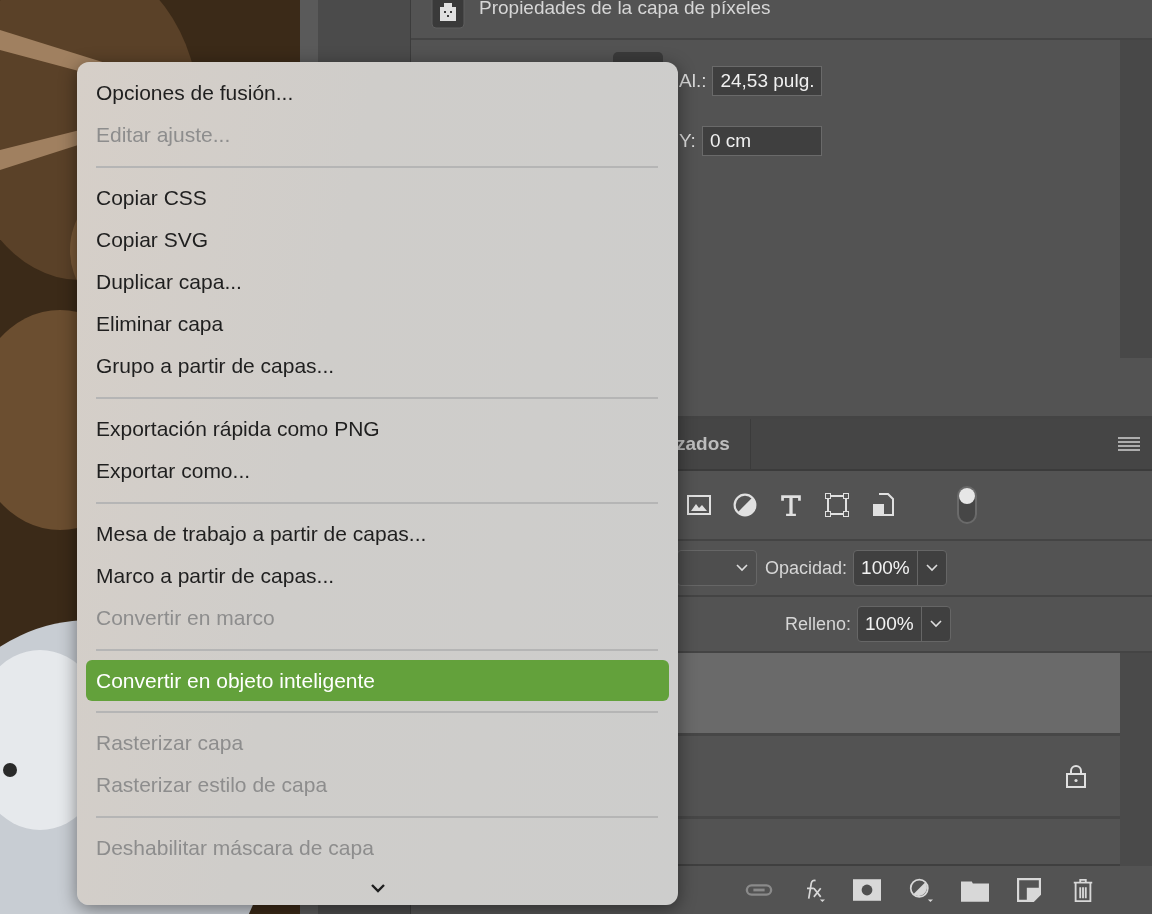 This screenshot has width=1152, height=914. I want to click on scrollbar, so click(1136, 759).